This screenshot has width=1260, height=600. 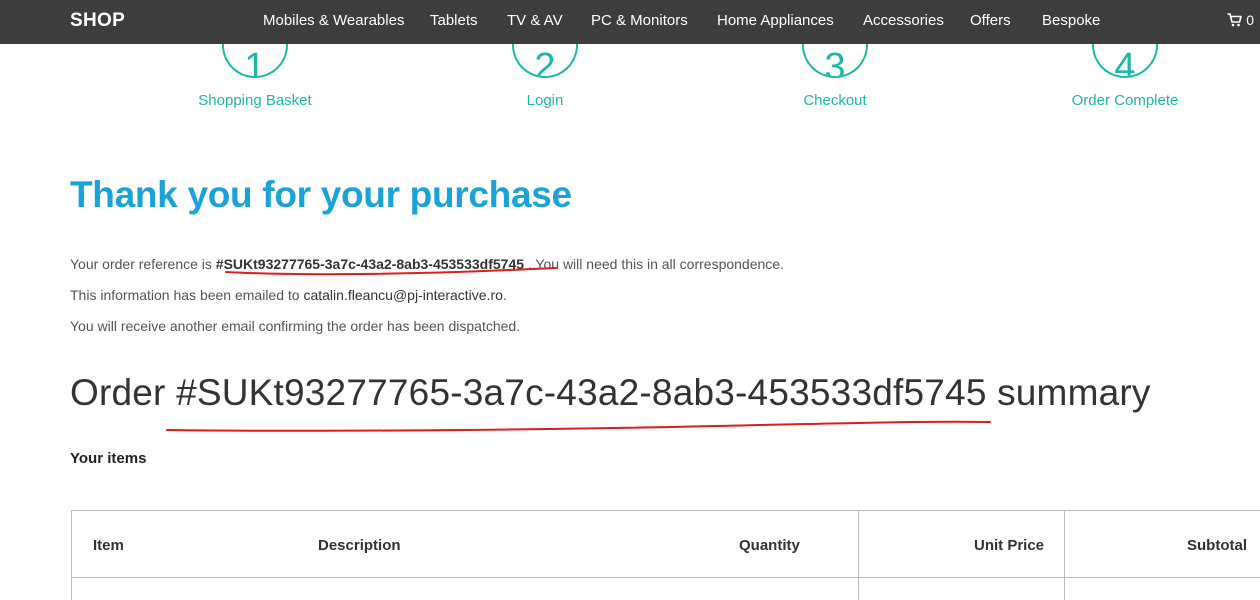 I want to click on step-number-circle: 1, so click(x=255, y=61).